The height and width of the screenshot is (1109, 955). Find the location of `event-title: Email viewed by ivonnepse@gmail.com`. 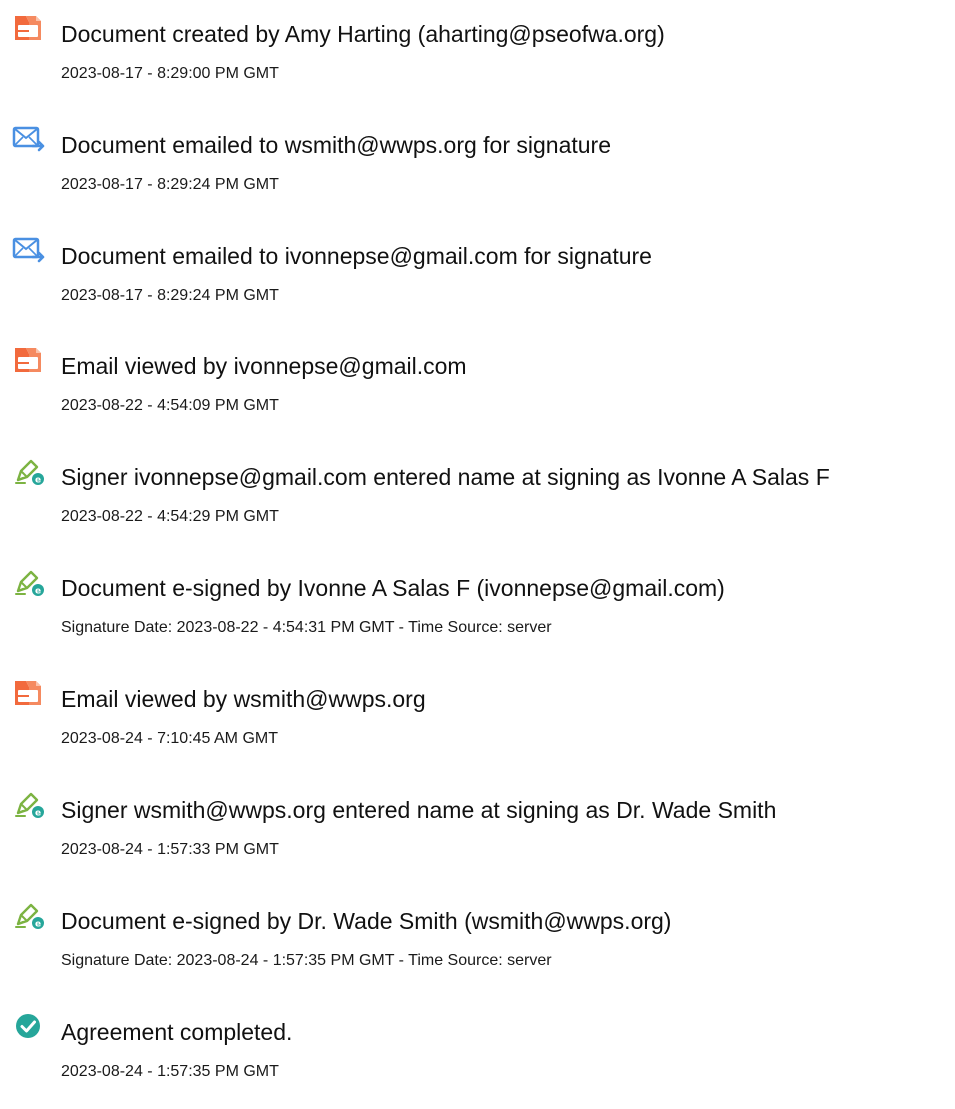

event-title: Email viewed by ivonnepse@gmail.com is located at coordinates (264, 366).